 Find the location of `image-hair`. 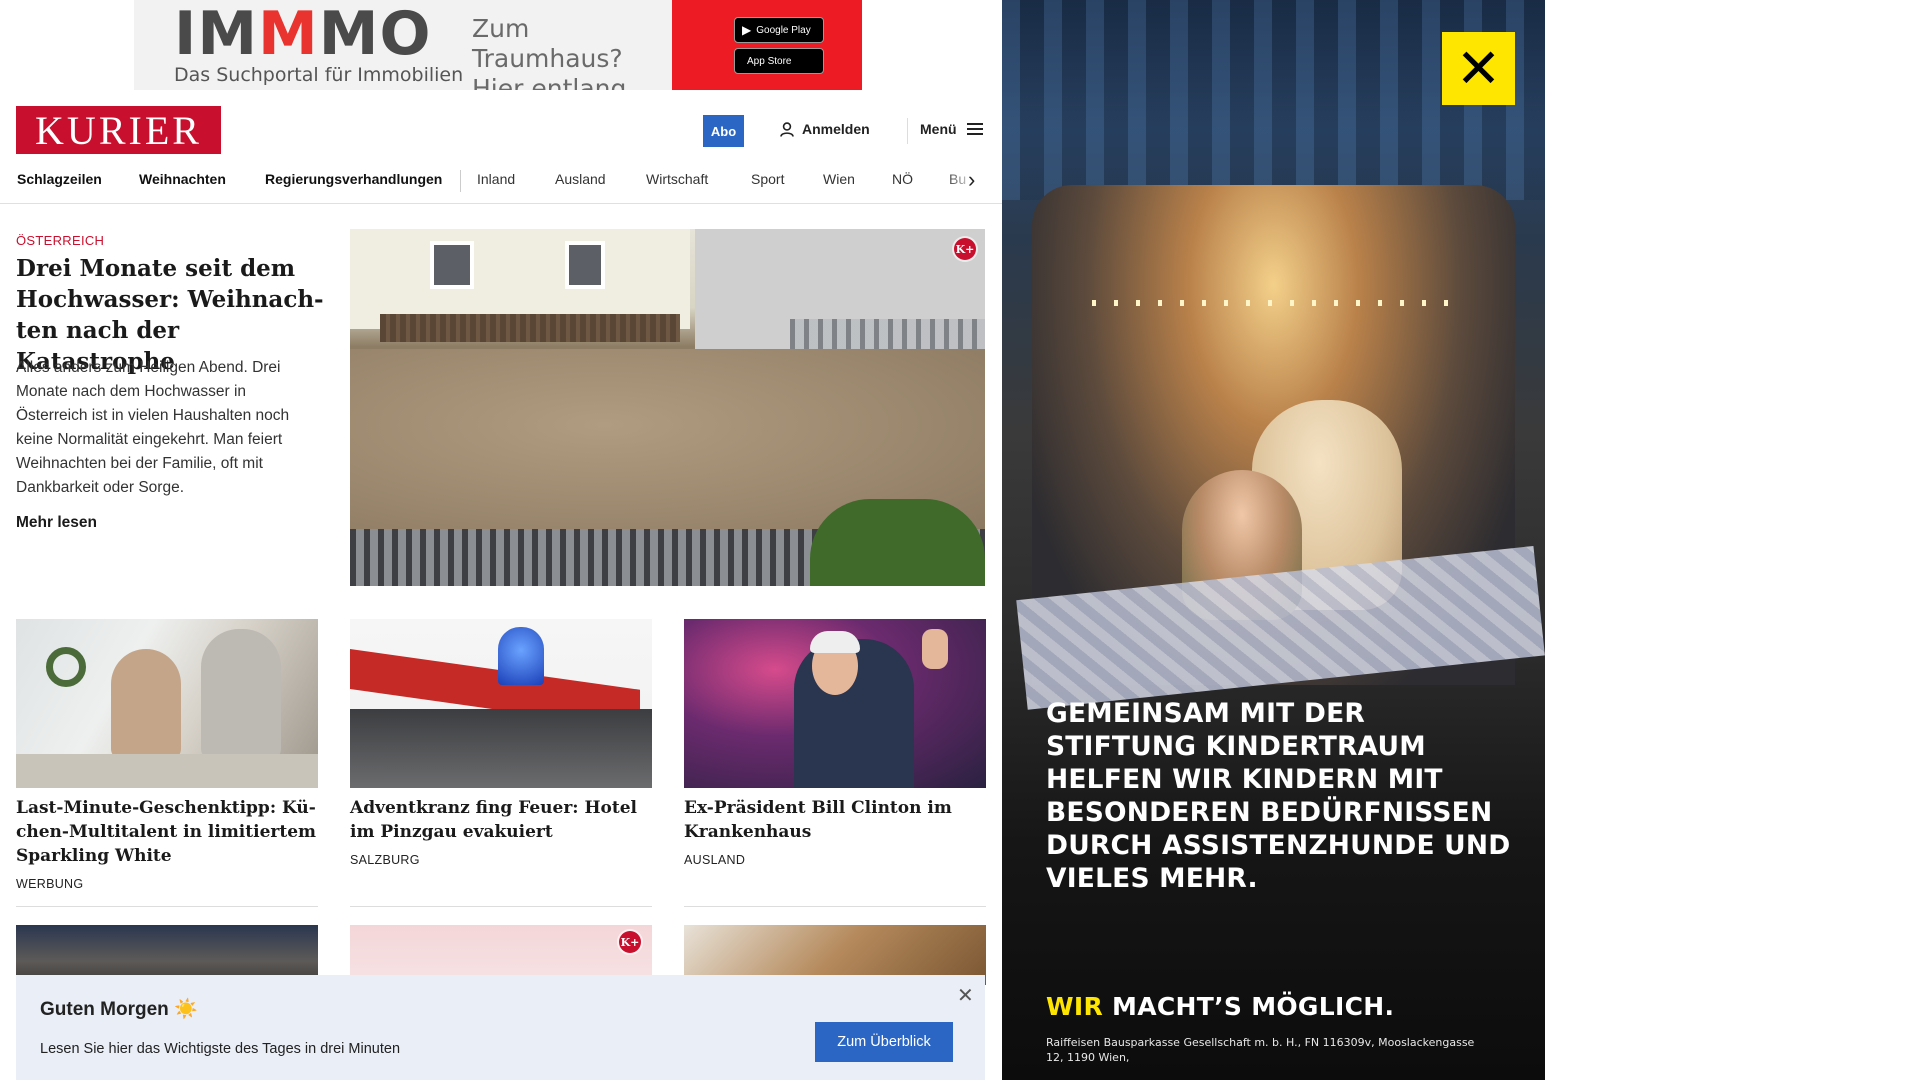

image-hair is located at coordinates (835, 642).